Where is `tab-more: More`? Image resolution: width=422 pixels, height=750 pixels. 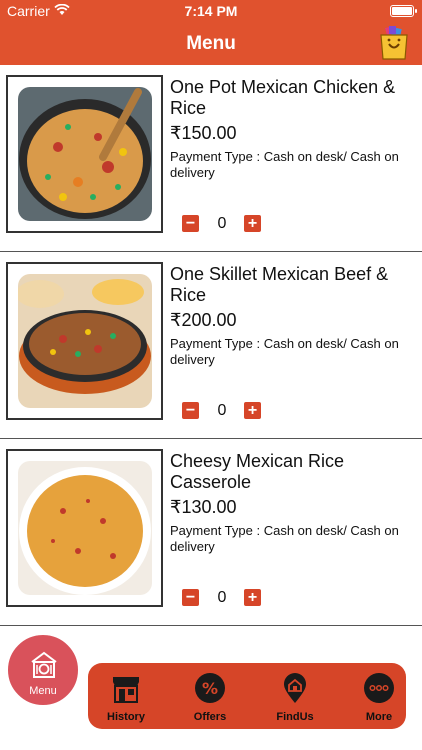
tab-more: More is located at coordinates (379, 696).